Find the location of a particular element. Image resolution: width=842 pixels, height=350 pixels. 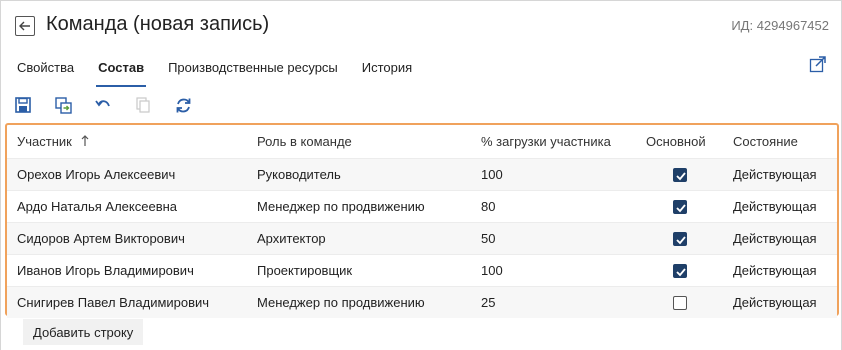

undo-icon is located at coordinates (102, 103).